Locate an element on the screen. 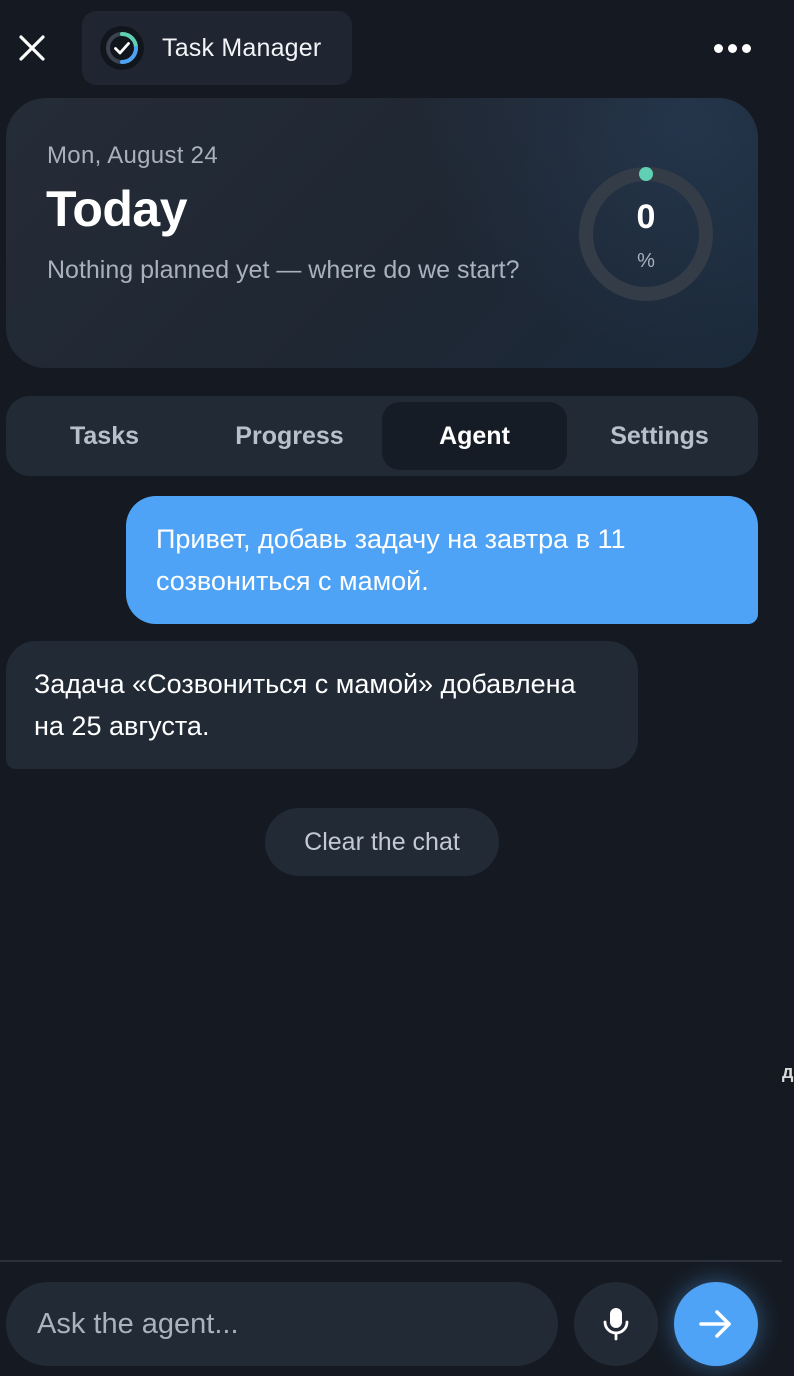  tab-tasks: Tasks is located at coordinates (104, 436).